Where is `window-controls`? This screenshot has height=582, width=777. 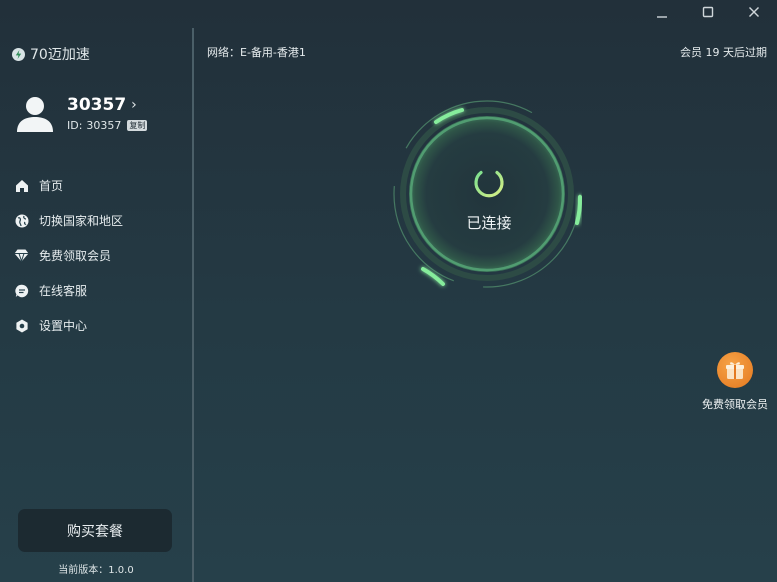
window-controls is located at coordinates (708, 12).